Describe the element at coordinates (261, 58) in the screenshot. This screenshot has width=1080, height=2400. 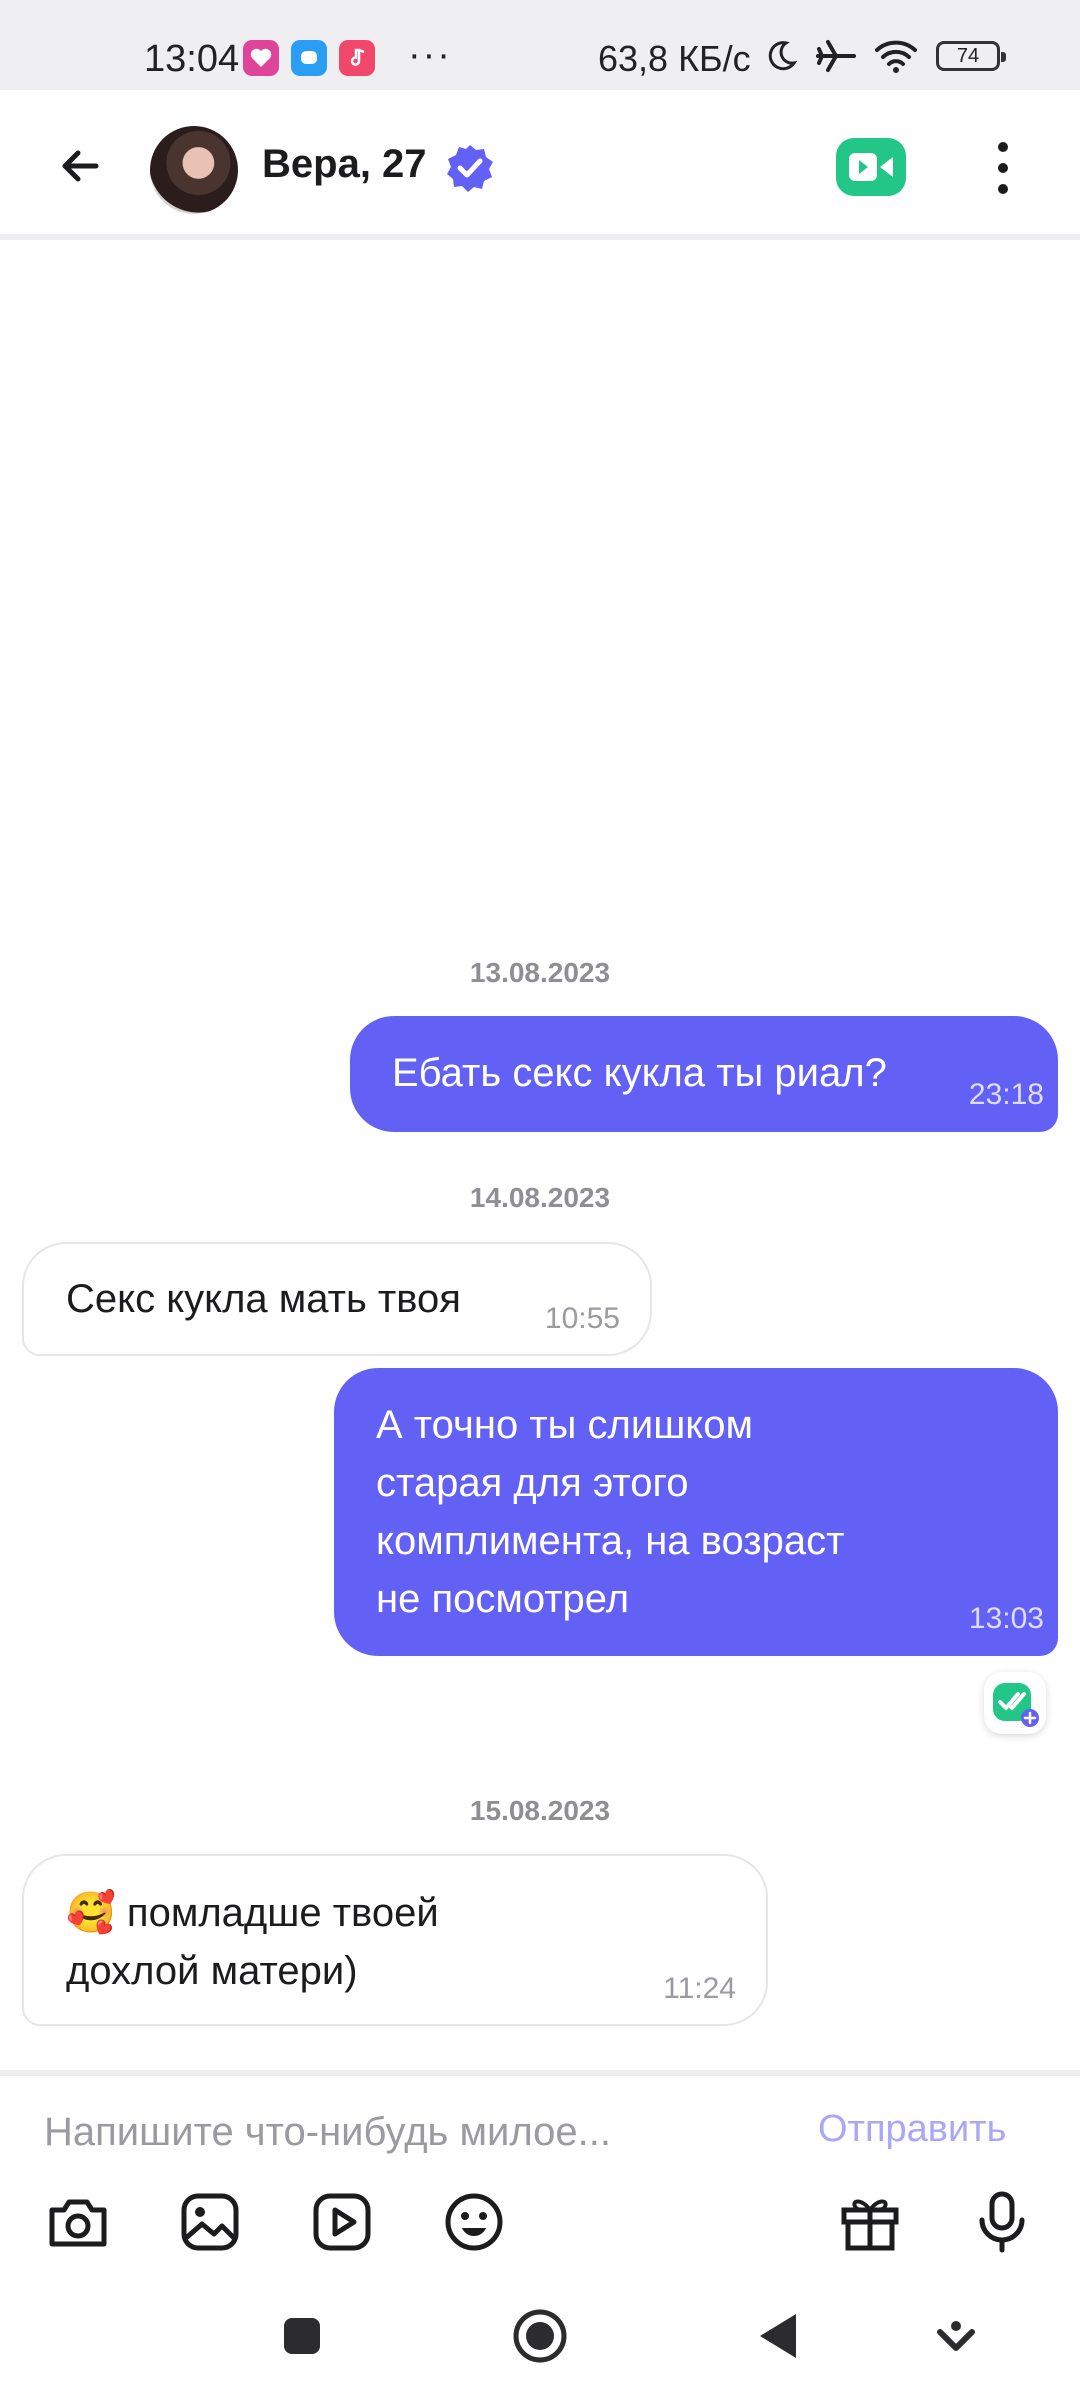
I see `dating-app-icon` at that location.